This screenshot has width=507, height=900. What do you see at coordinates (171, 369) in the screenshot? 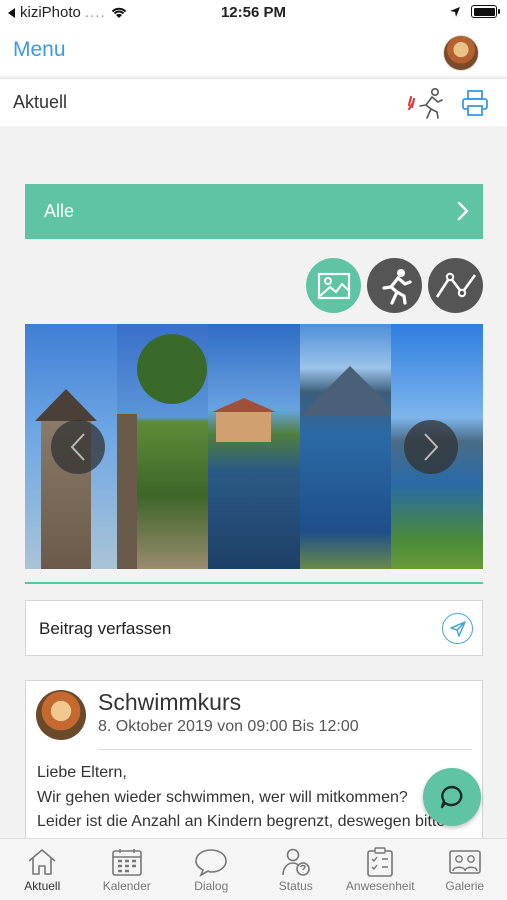
I see `tree-shape` at bounding box center [171, 369].